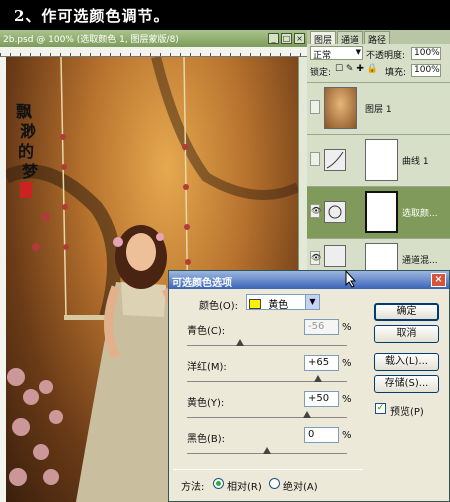 Image resolution: width=450 pixels, height=502 pixels. What do you see at coordinates (321, 399) in the screenshot?
I see `yellow-input: +50` at bounding box center [321, 399].